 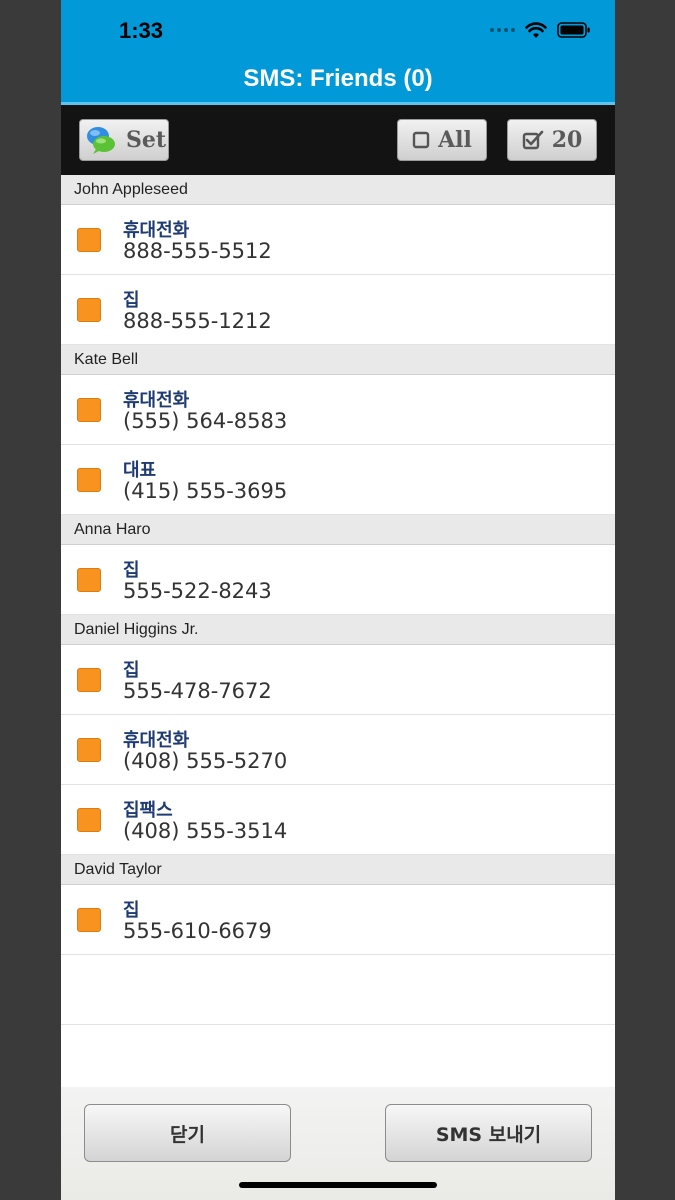 What do you see at coordinates (338, 28) in the screenshot?
I see `status-bar: 1:33` at bounding box center [338, 28].